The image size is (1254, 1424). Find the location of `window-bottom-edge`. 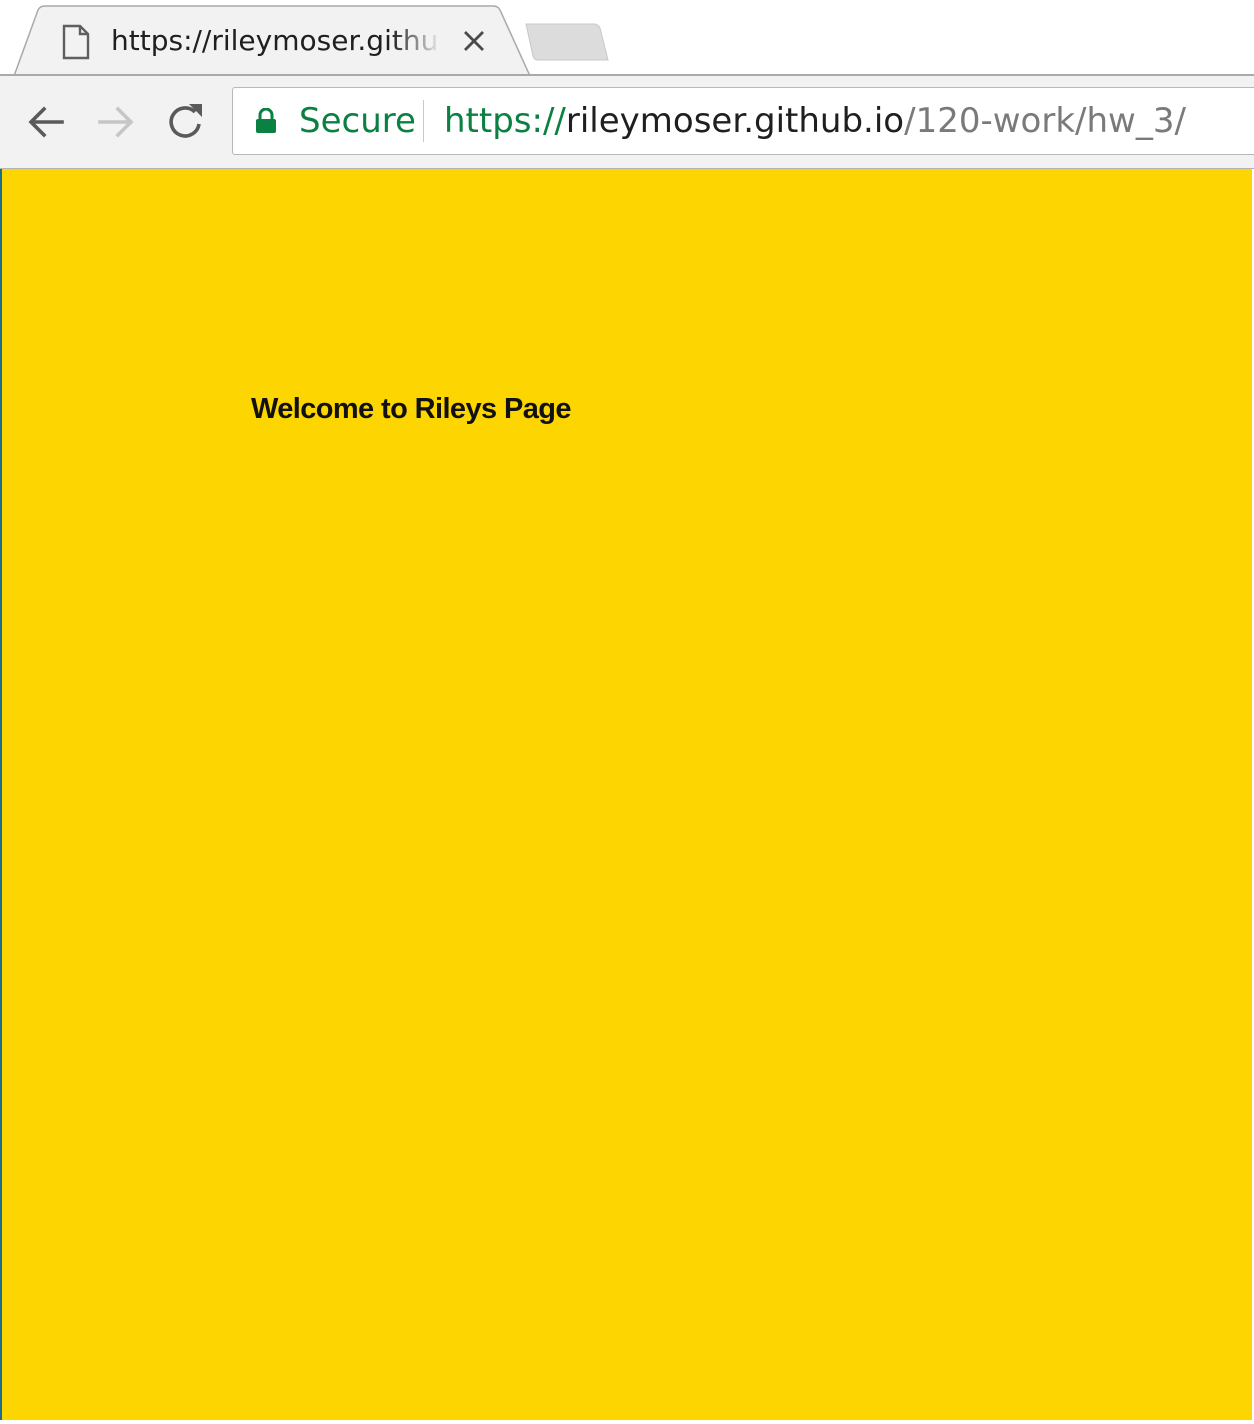

window-bottom-edge is located at coordinates (627, 1422).